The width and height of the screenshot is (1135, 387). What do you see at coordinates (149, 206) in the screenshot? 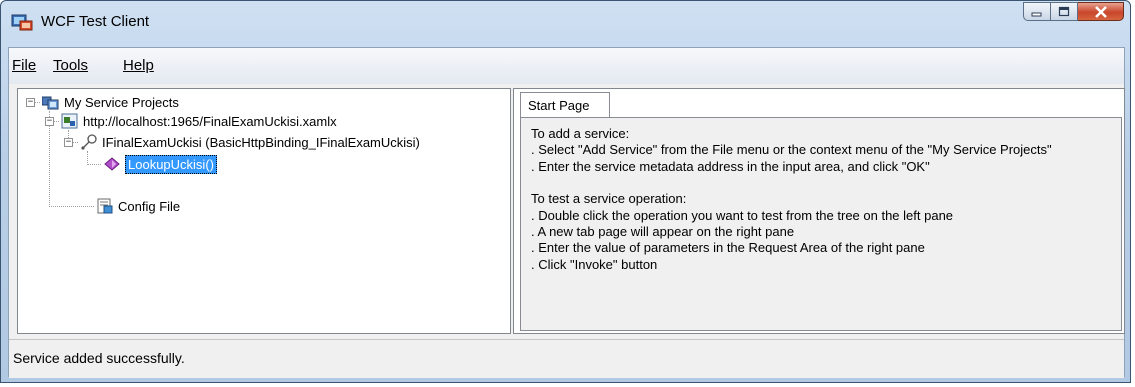
I see `tree-node-label: Config File` at bounding box center [149, 206].